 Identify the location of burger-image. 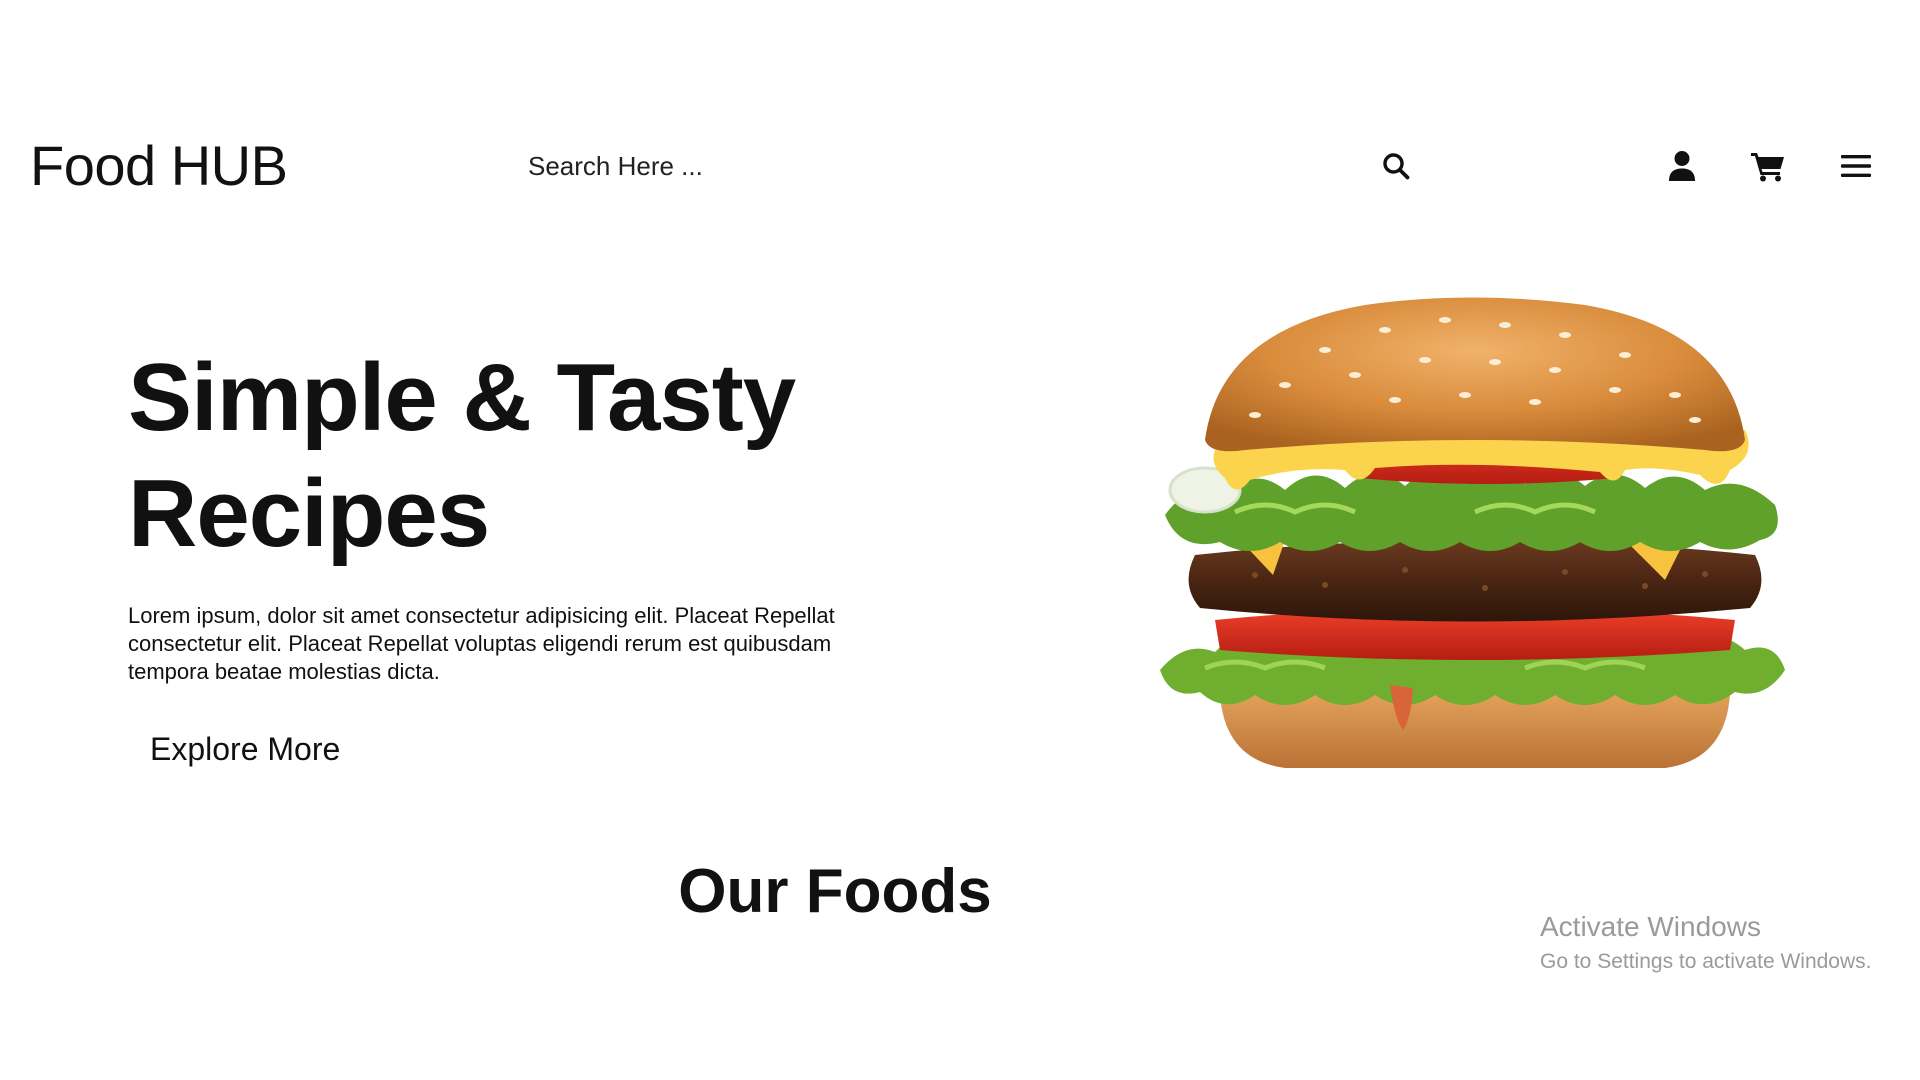
(1472, 532).